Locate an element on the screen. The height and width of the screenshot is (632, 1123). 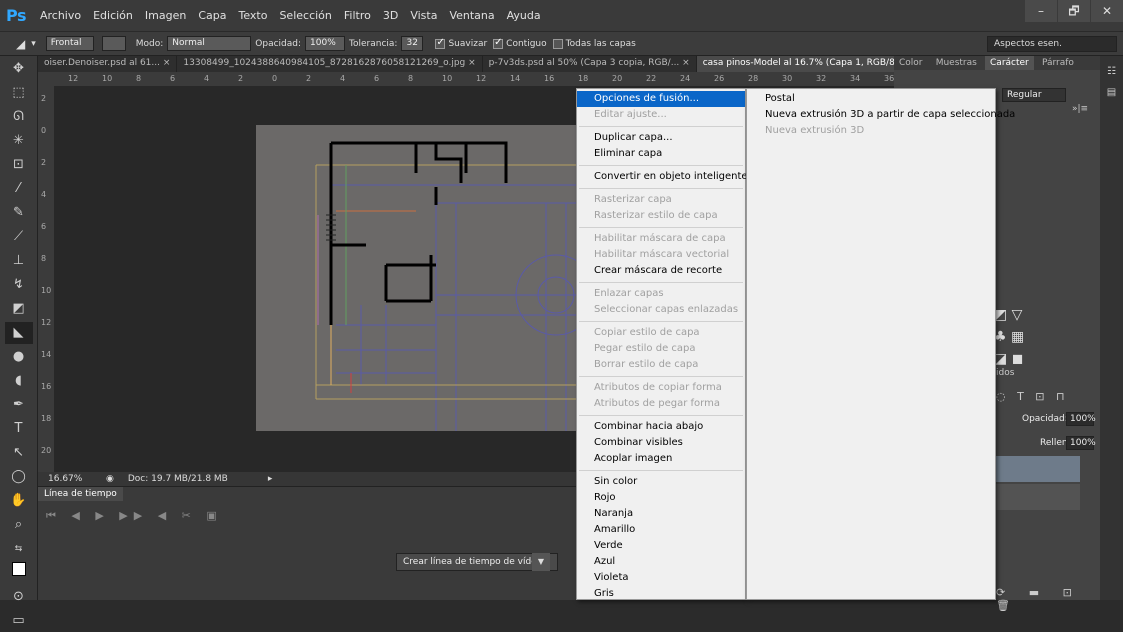
dock-icon: ☷ is located at coordinates (1111, 71).